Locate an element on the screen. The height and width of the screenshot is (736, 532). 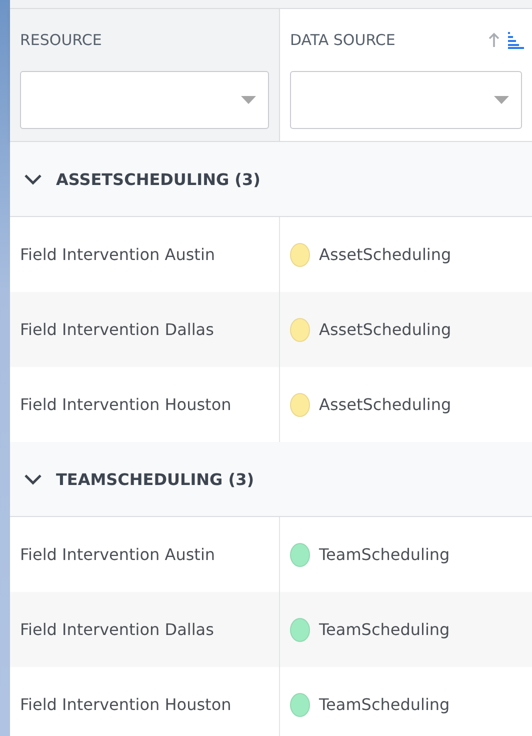
group-header-row: ASSETSCHEDULING (3) is located at coordinates (271, 179).